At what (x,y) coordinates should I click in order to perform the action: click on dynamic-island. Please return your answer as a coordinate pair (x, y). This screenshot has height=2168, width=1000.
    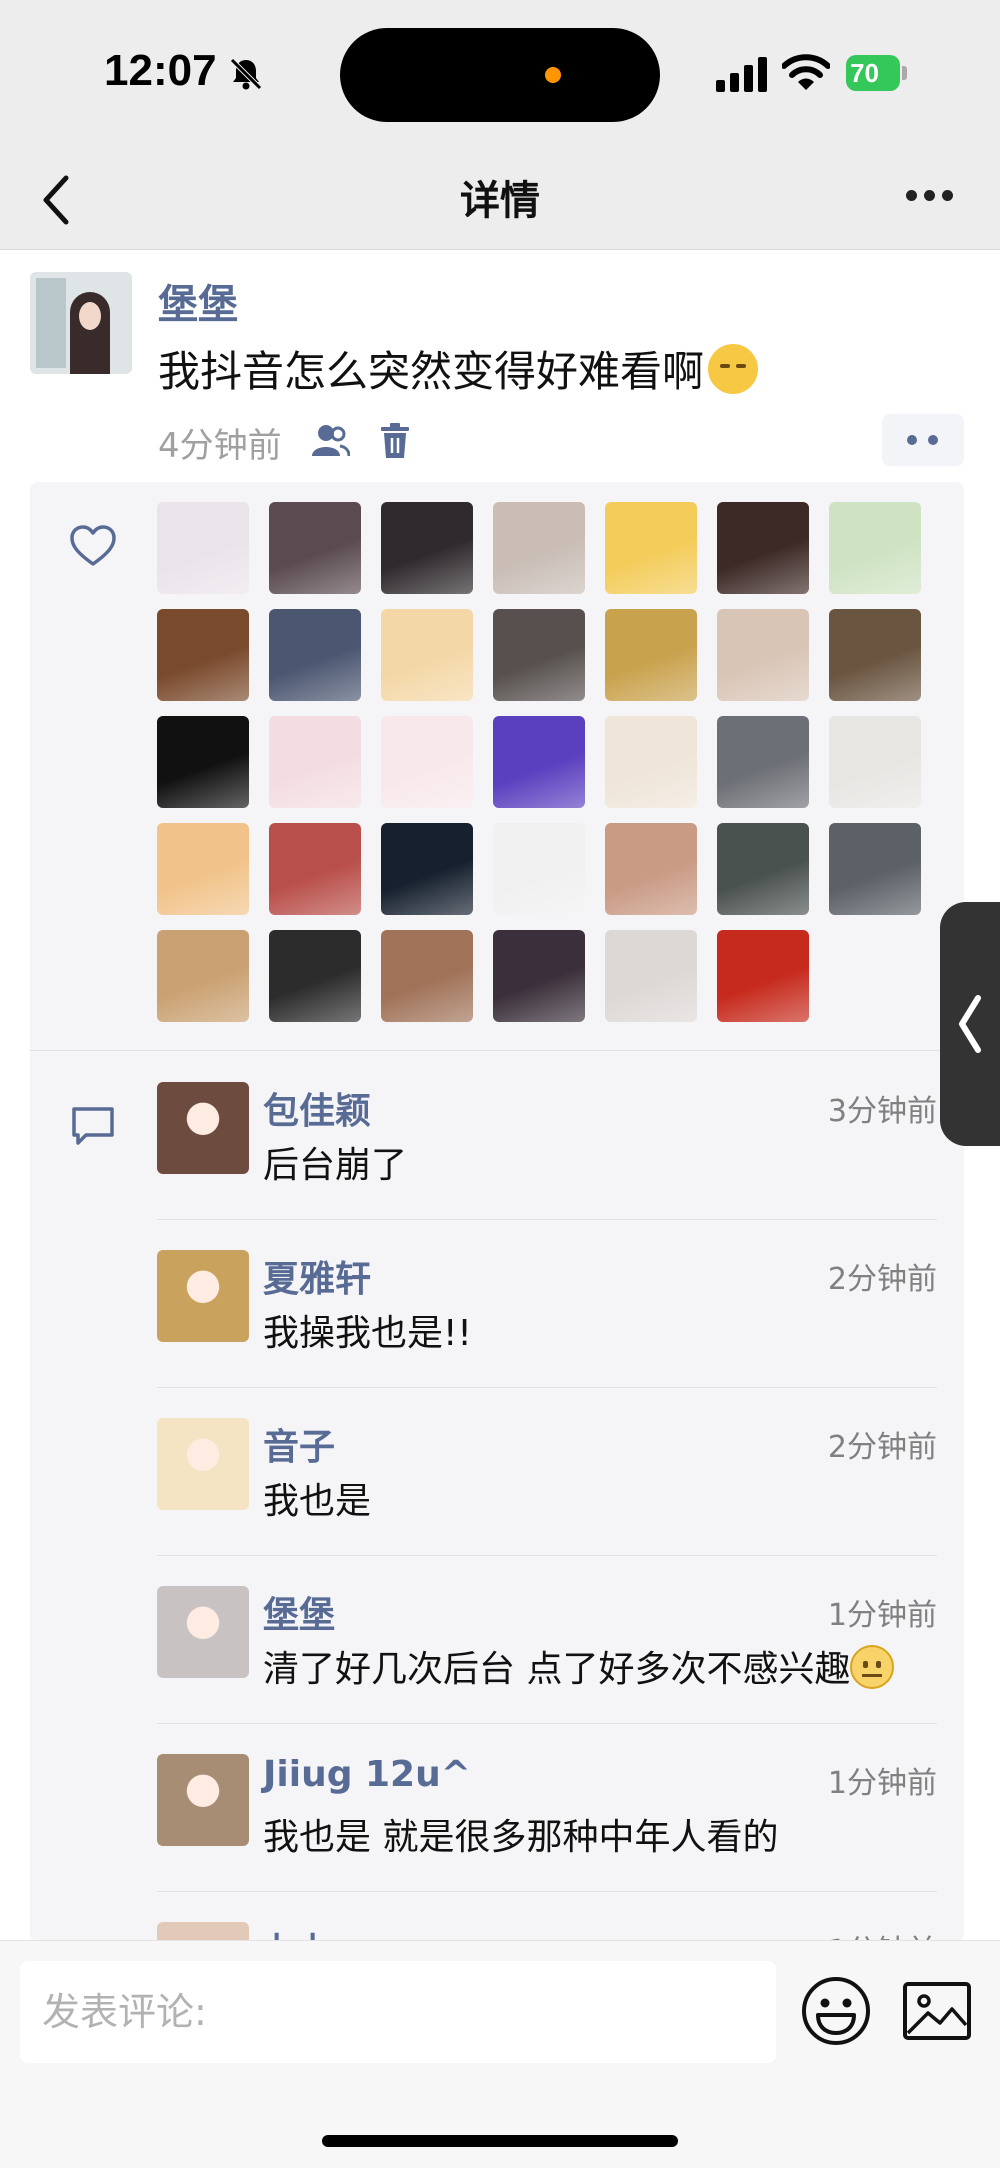
    Looking at the image, I should click on (500, 75).